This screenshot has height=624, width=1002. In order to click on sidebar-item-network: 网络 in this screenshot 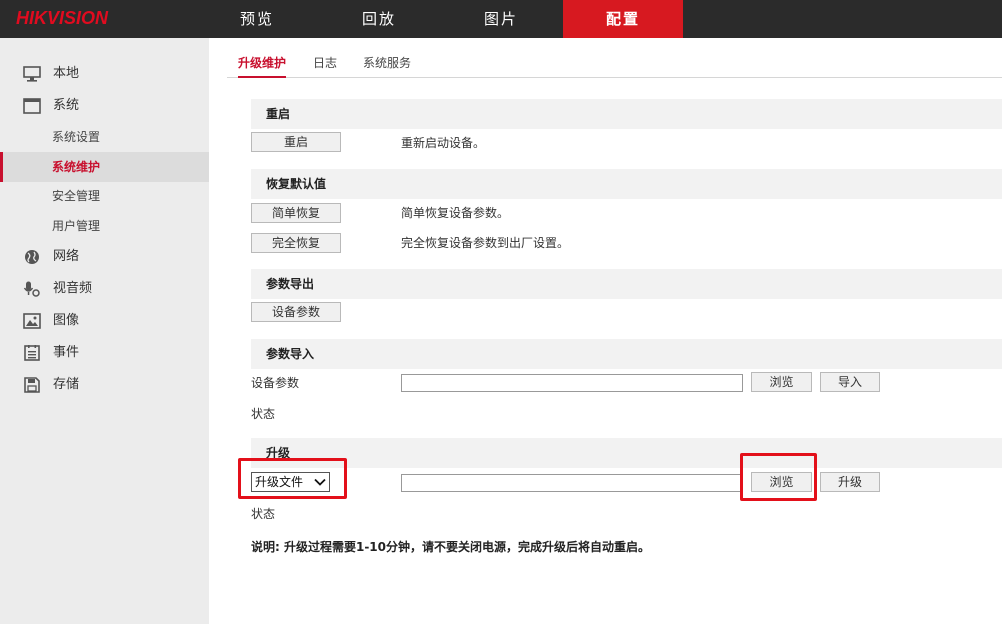, I will do `click(104, 257)`.